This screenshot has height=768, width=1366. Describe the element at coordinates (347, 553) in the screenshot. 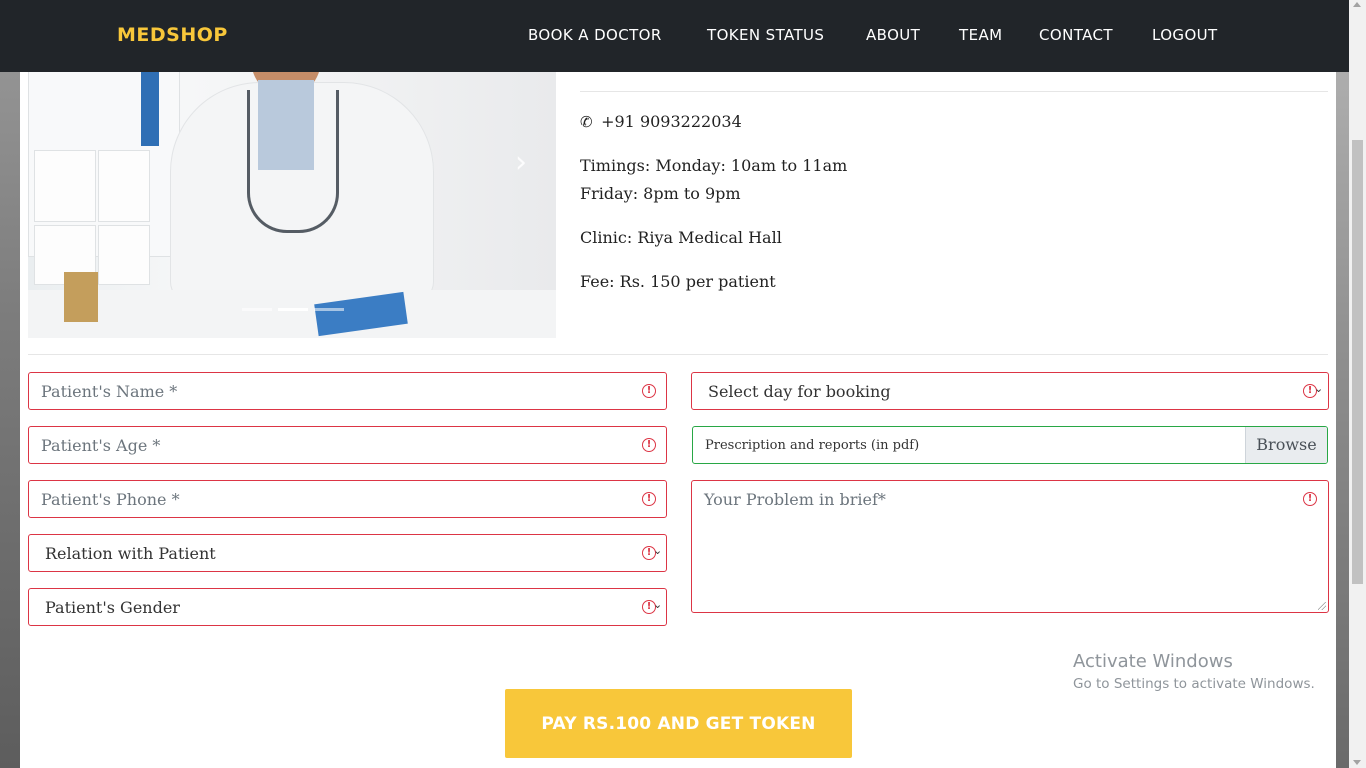

I see `relation-select: Relation with Patient ! ⌄` at that location.